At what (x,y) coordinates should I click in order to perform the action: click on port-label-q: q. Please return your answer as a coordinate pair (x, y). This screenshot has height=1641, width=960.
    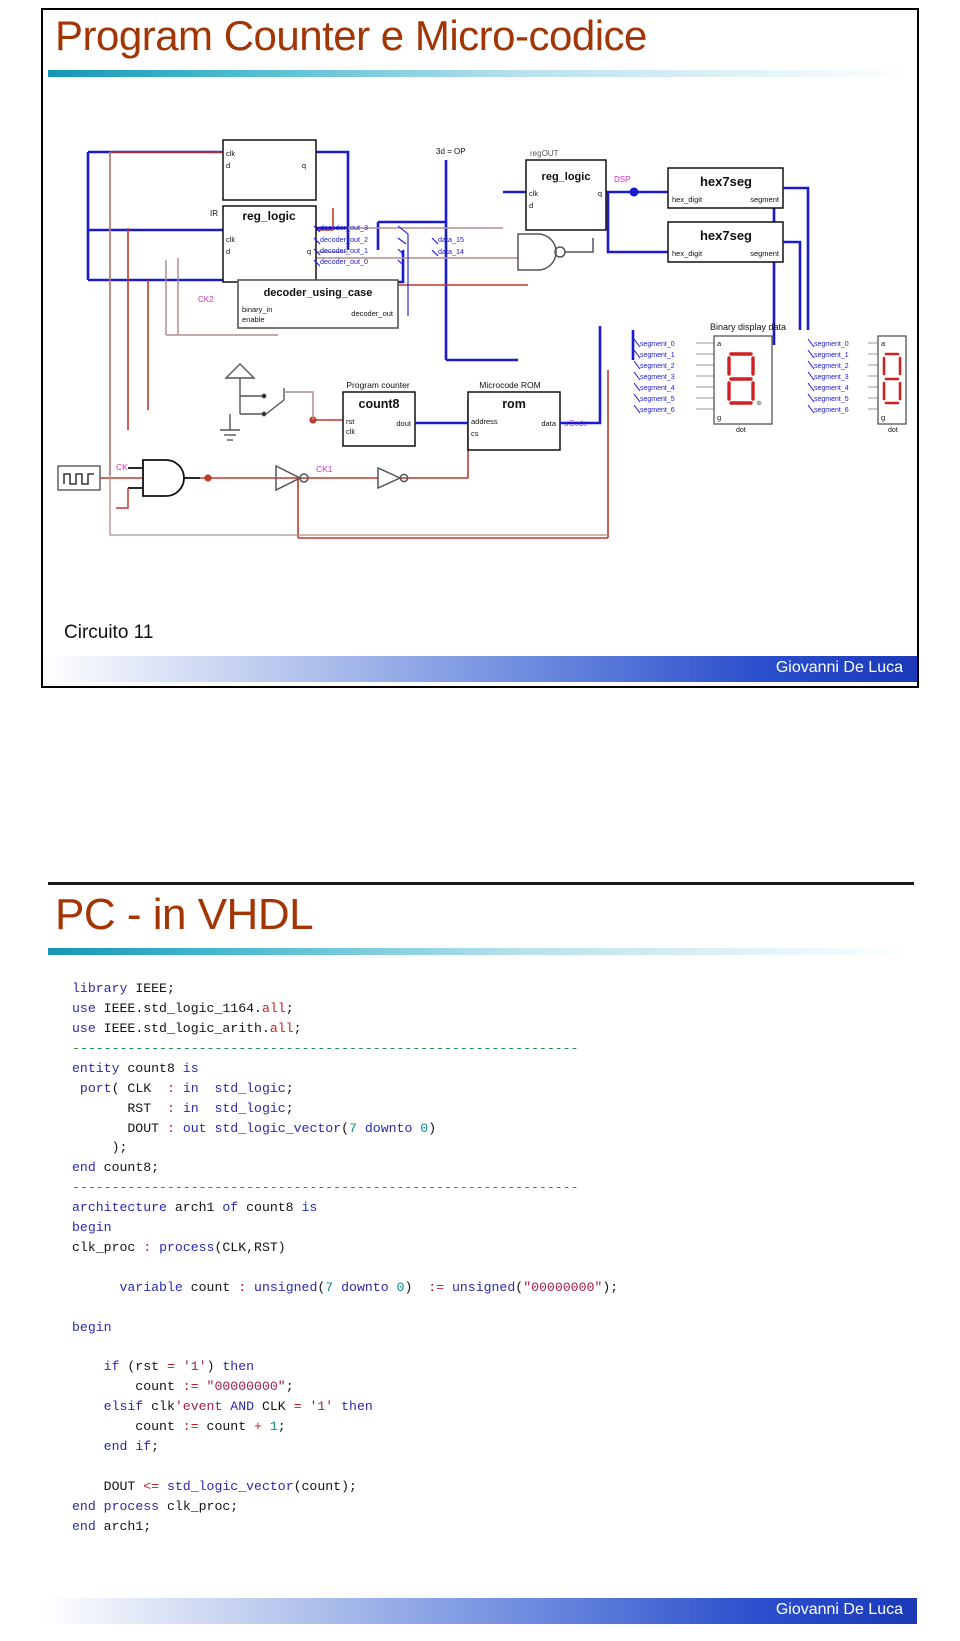
    Looking at the image, I should click on (309, 251).